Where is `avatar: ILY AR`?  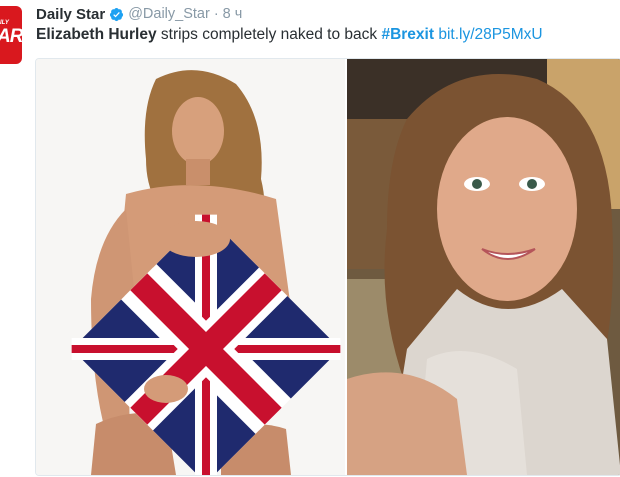 avatar: ILY AR is located at coordinates (11, 35).